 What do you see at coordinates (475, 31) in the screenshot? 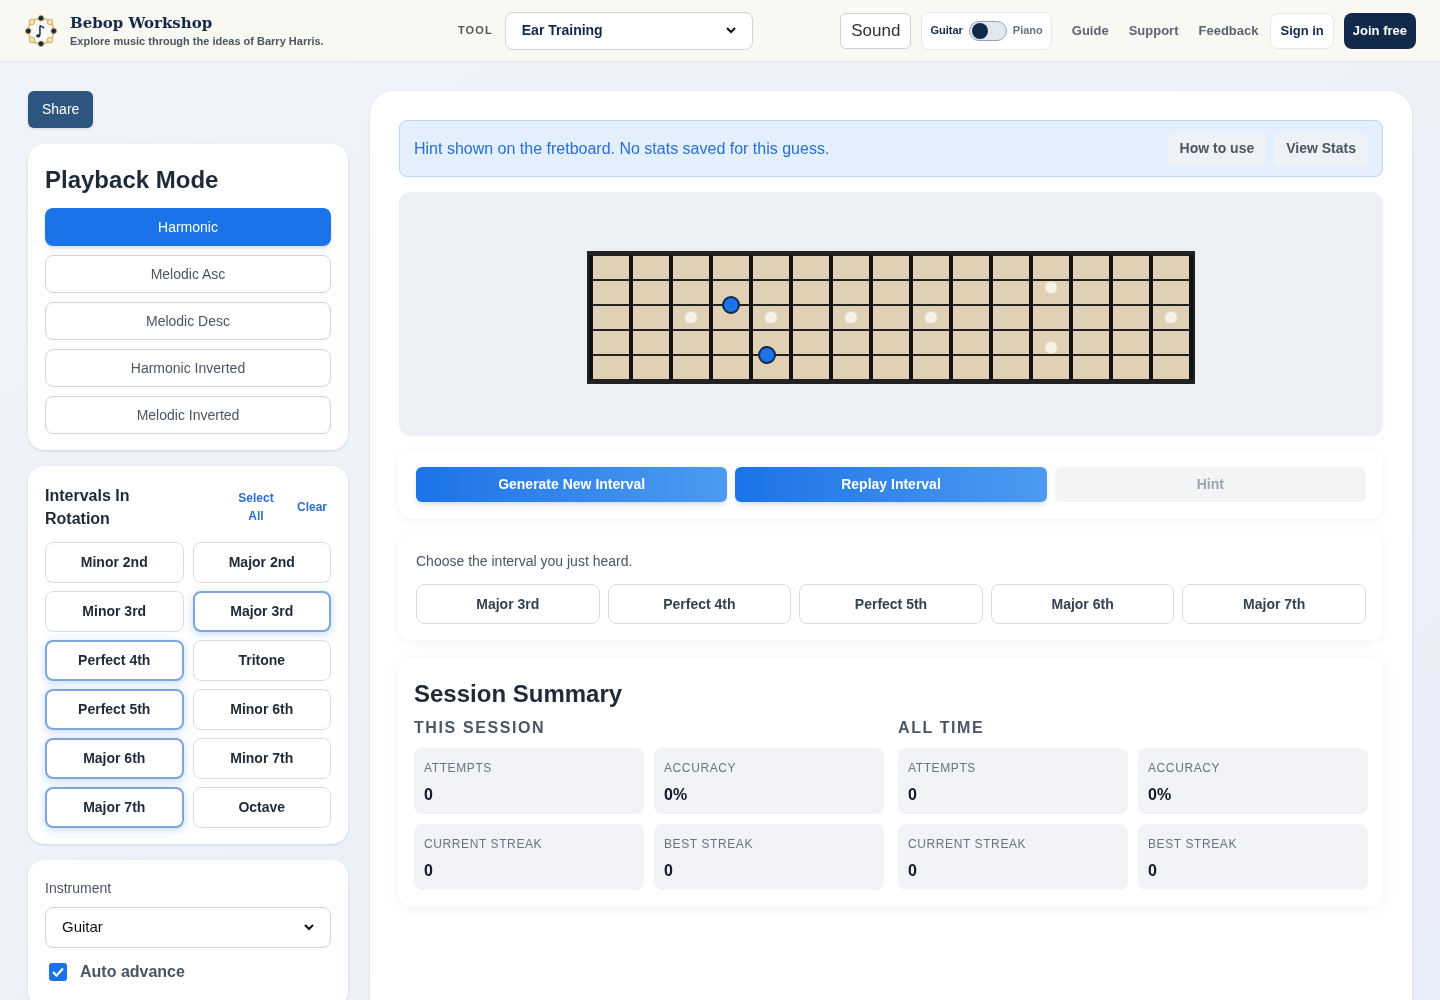
I see `tool-label: TOOL` at bounding box center [475, 31].